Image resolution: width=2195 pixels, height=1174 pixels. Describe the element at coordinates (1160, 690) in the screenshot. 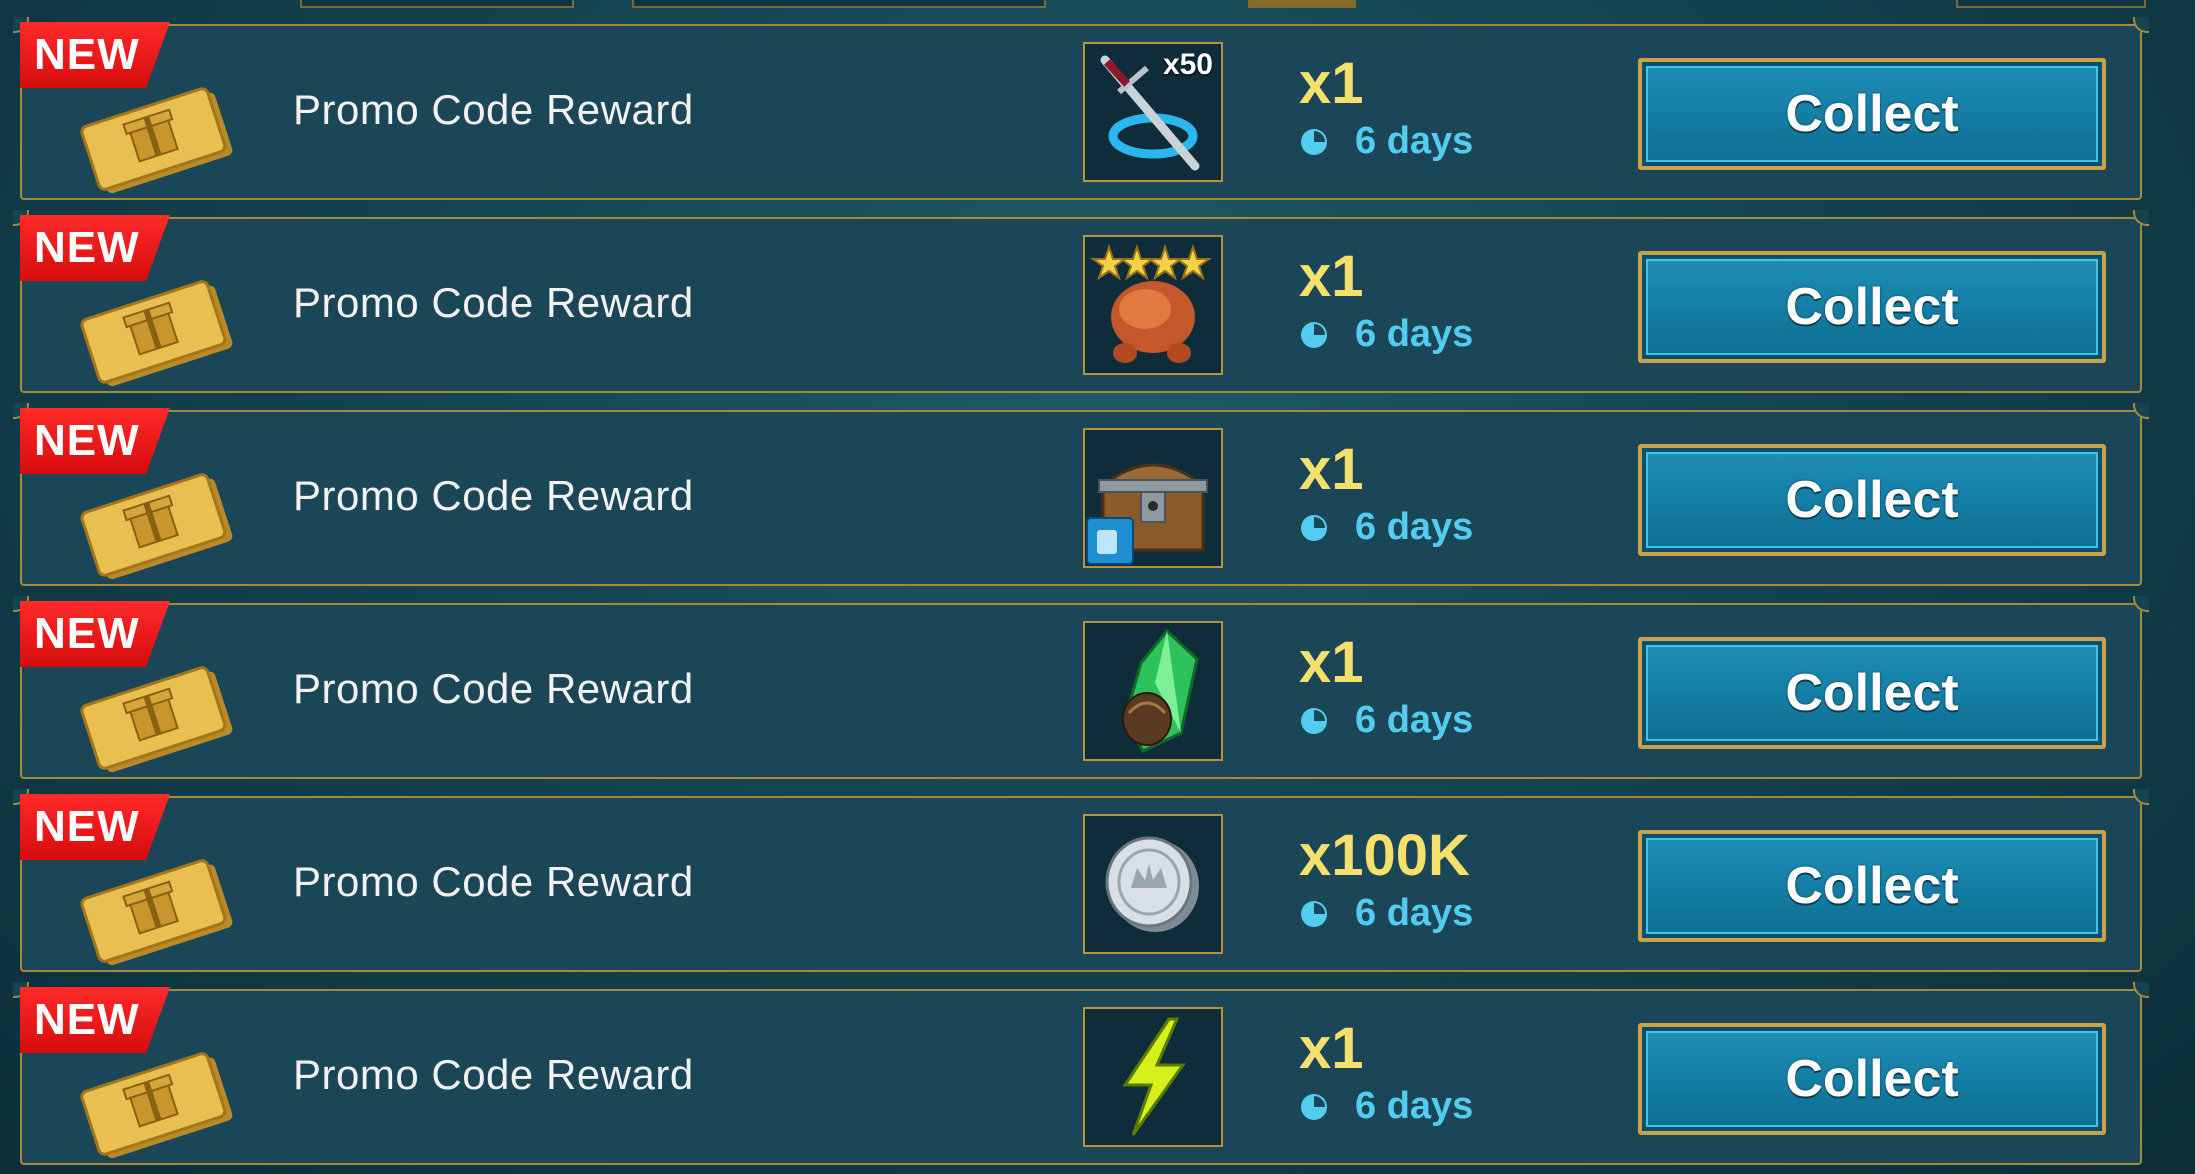

I see `green-crystal-icon` at that location.